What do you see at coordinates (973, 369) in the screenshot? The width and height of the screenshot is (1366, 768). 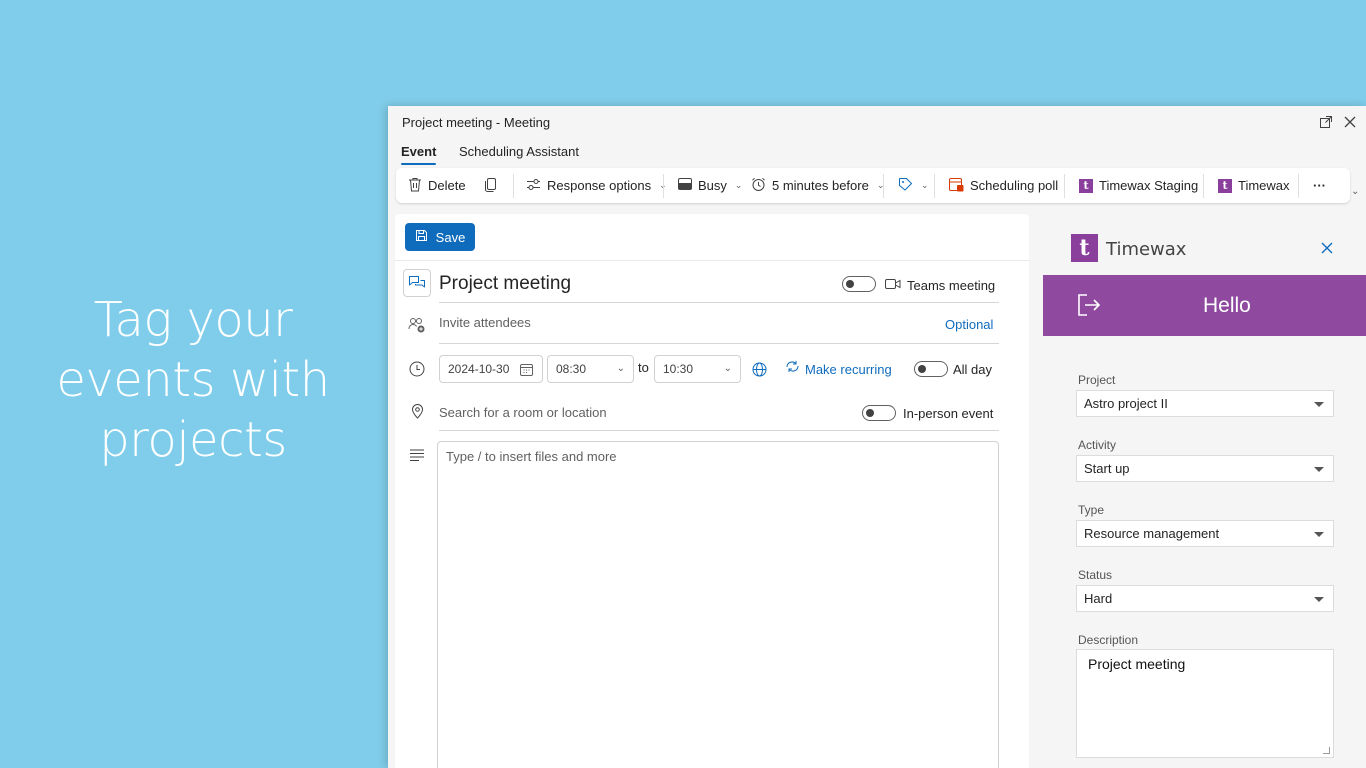 I see `all-day-label: All day` at bounding box center [973, 369].